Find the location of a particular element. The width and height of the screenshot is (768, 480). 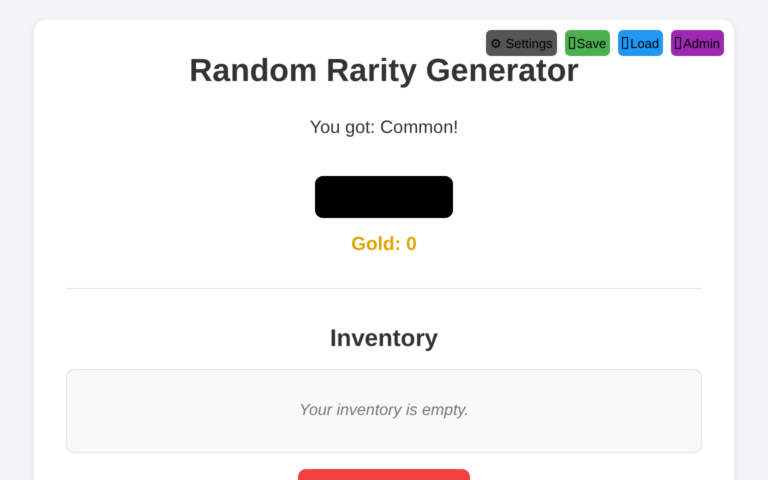

result-text: You got: Common! is located at coordinates (384, 127).